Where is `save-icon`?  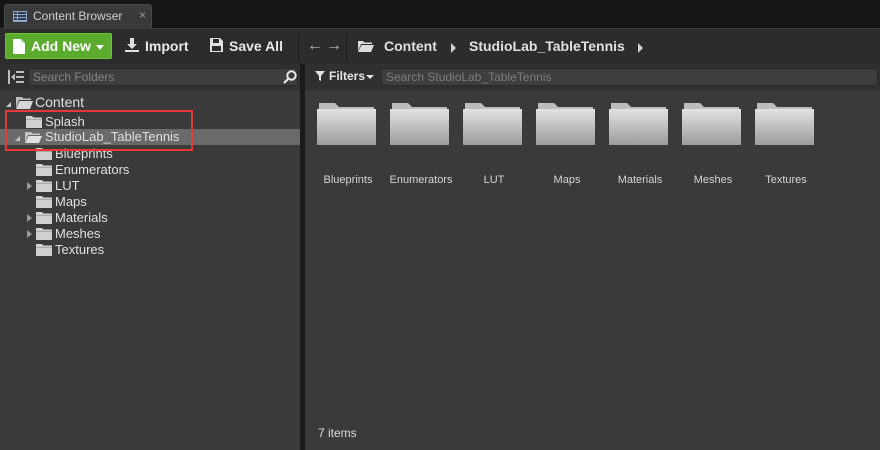 save-icon is located at coordinates (216, 45).